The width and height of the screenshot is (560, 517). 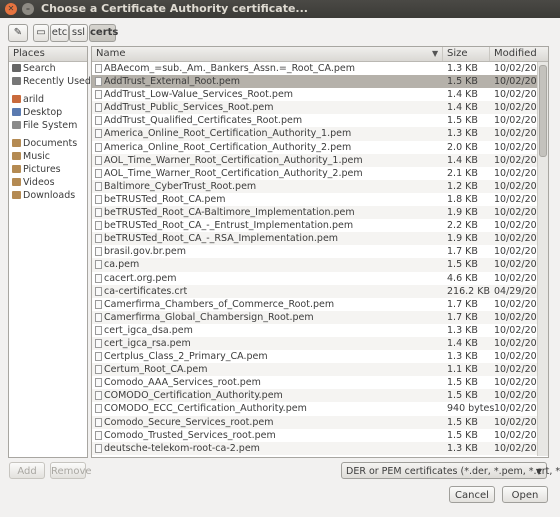 I want to click on file-name: Comodo_Trusted_Services_root.pem, so click(x=190, y=435).